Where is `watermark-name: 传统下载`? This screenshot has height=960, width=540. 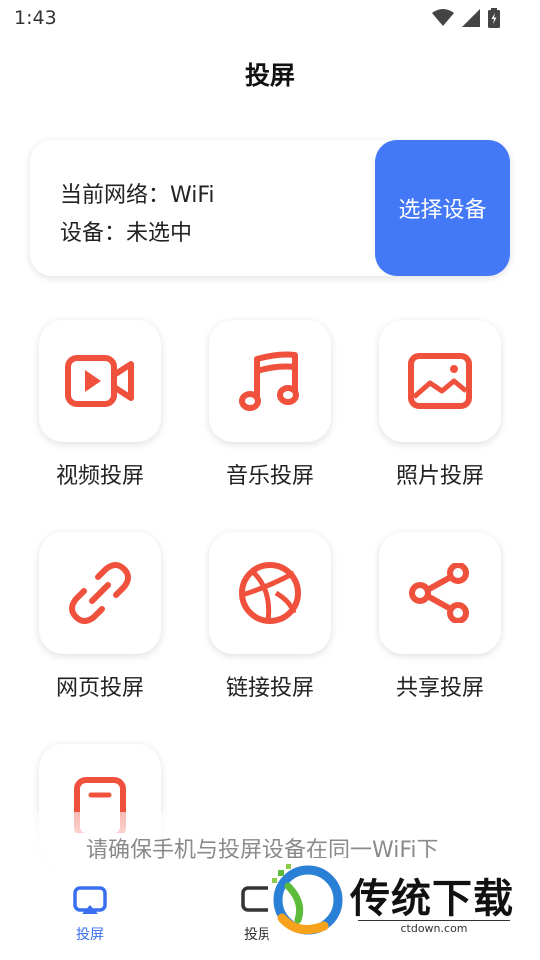
watermark-name: 传统下载 is located at coordinates (432, 899).